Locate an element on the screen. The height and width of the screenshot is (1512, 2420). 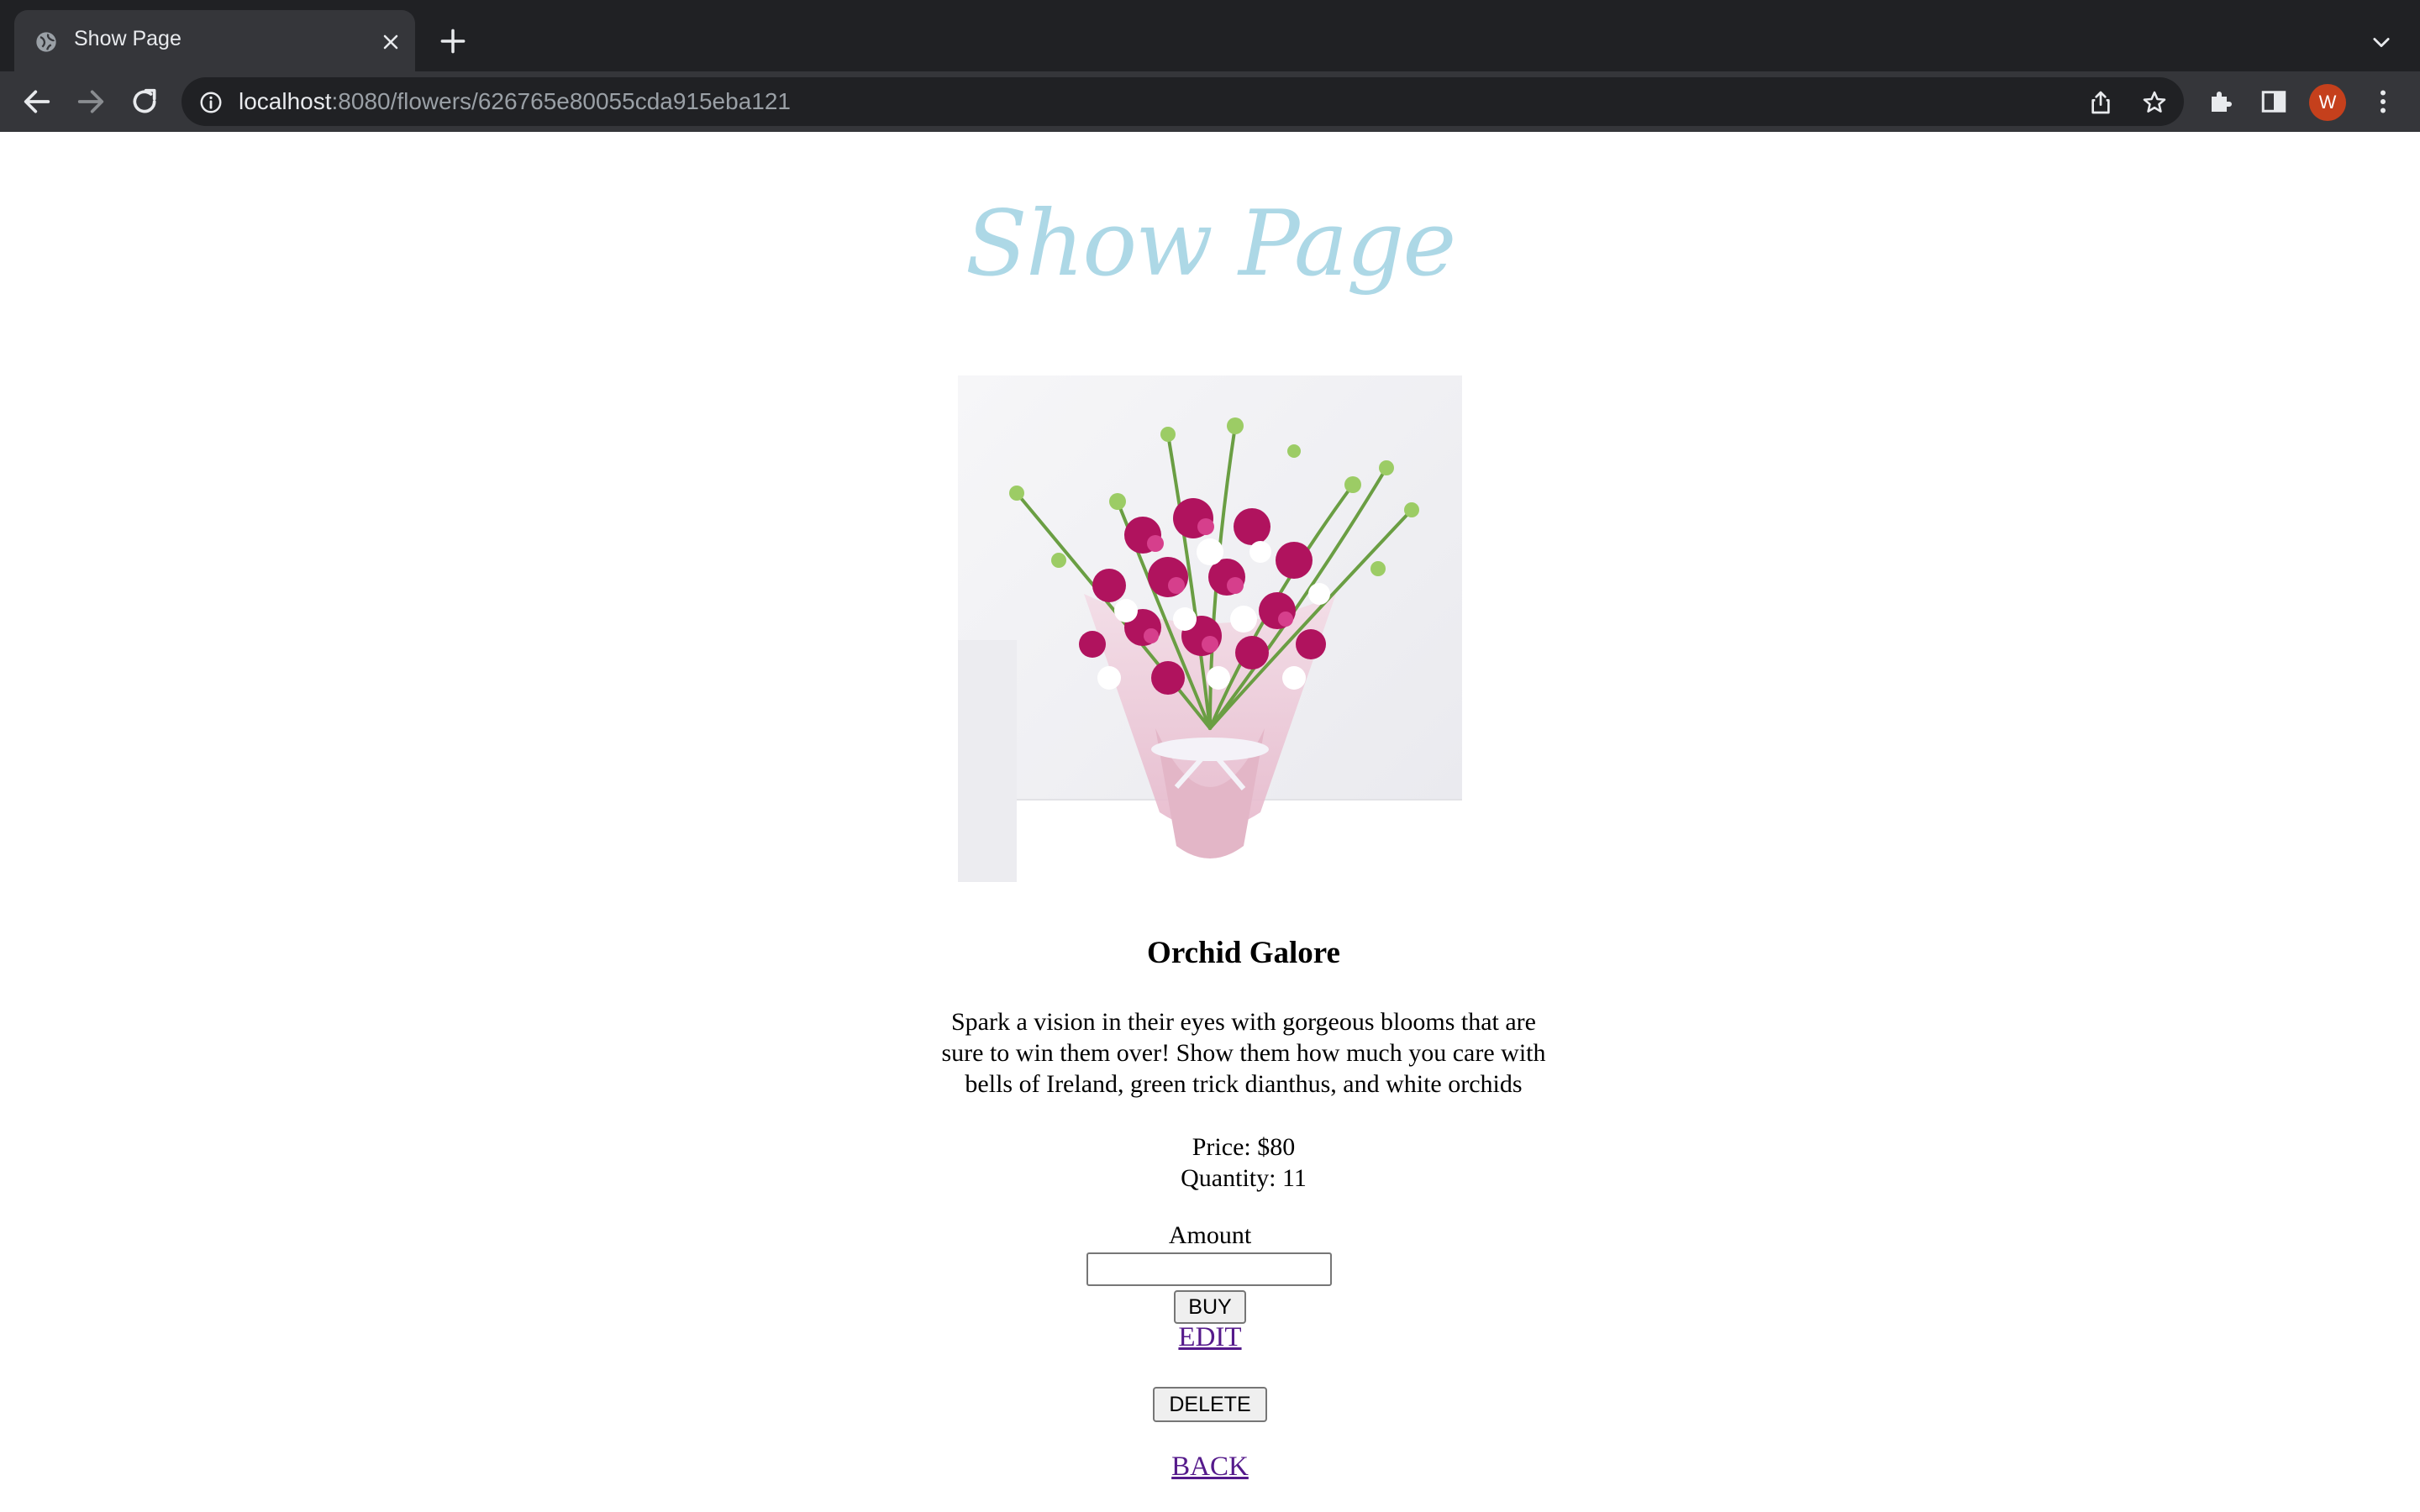
browser-tab-strip: Show Page is located at coordinates (1210, 35).